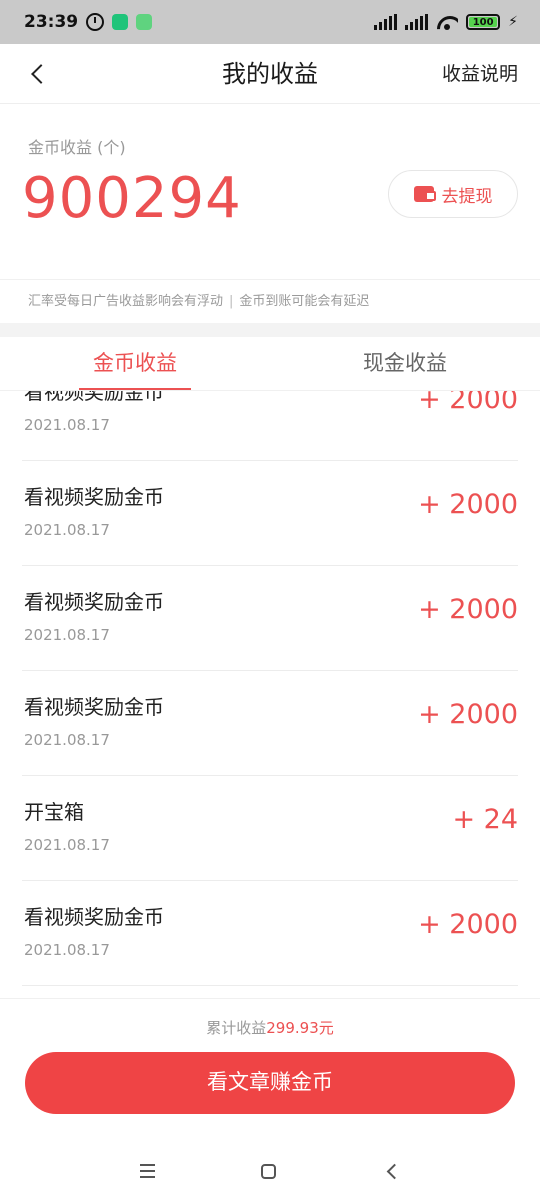  I want to click on footer: 累计收益299.93元 看文章赚金币, so click(270, 1068).